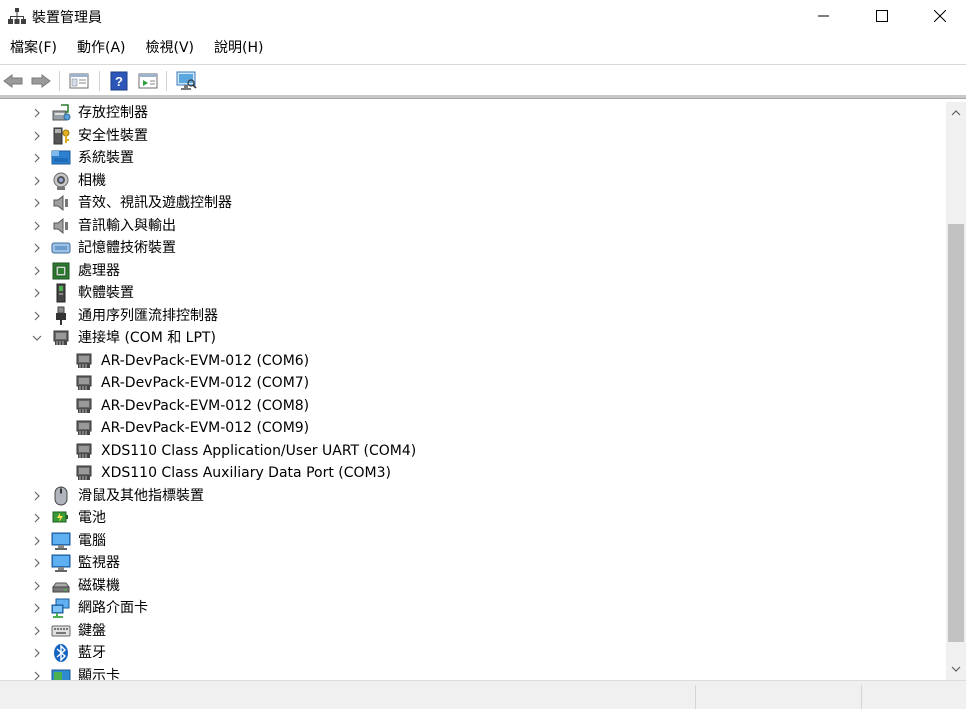 The image size is (966, 709). What do you see at coordinates (61, 203) in the screenshot?
I see `sound-icon` at bounding box center [61, 203].